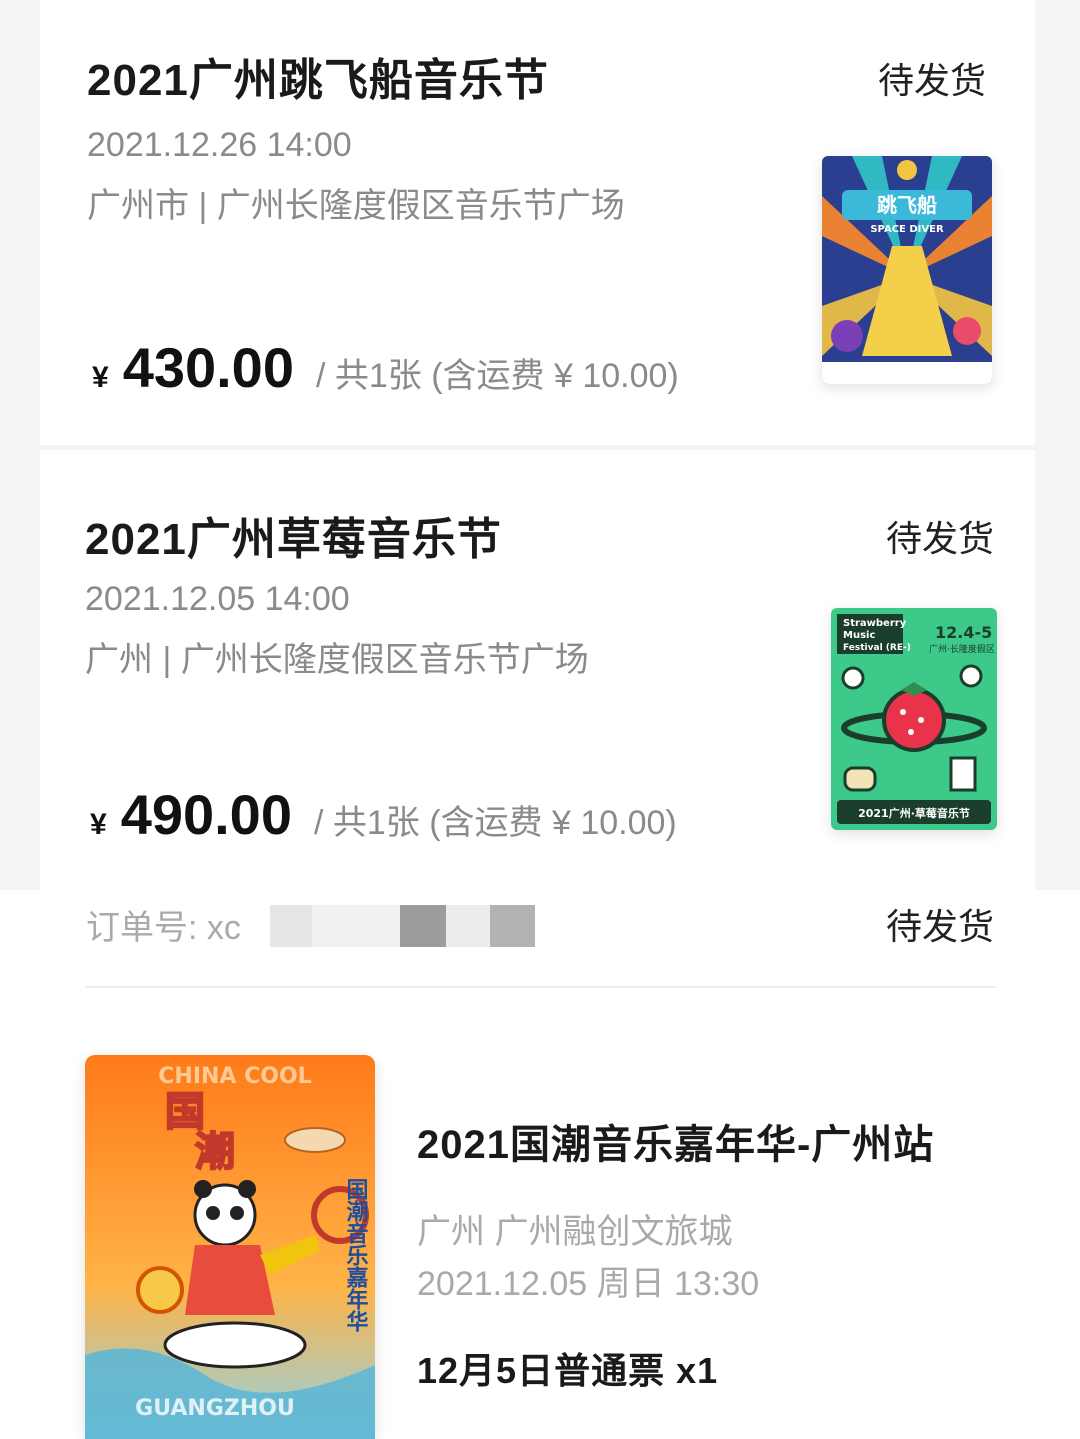  What do you see at coordinates (914, 813) in the screenshot?
I see `poster-footer: 2021广州·草莓音乐节` at bounding box center [914, 813].